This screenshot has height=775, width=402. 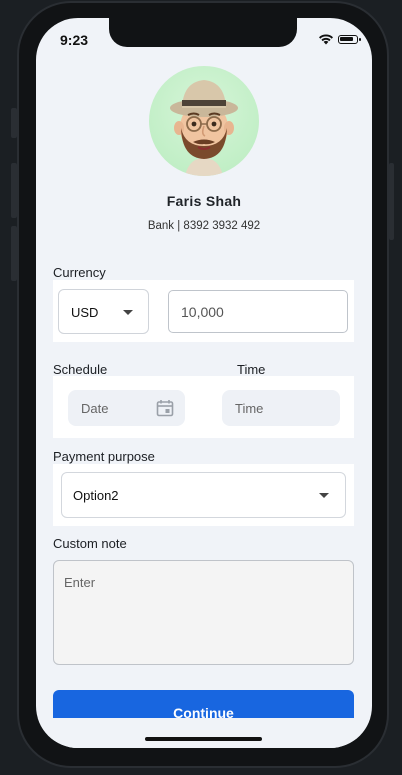 I want to click on wifi-icon, so click(x=326, y=39).